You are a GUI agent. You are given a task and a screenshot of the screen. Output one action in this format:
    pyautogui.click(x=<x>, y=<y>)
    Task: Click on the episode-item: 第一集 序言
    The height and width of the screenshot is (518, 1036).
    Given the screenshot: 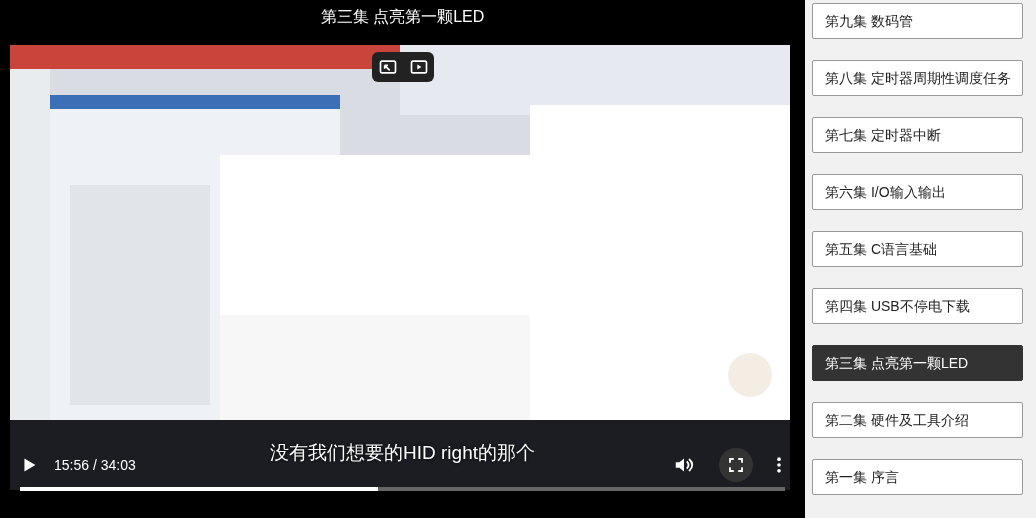 What is the action you would take?
    pyautogui.click(x=917, y=477)
    